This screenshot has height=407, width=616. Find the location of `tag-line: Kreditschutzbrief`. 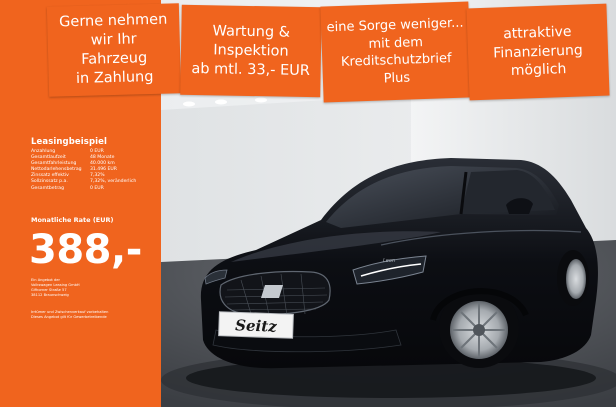

tag-line: Kreditschutzbrief is located at coordinates (396, 60).